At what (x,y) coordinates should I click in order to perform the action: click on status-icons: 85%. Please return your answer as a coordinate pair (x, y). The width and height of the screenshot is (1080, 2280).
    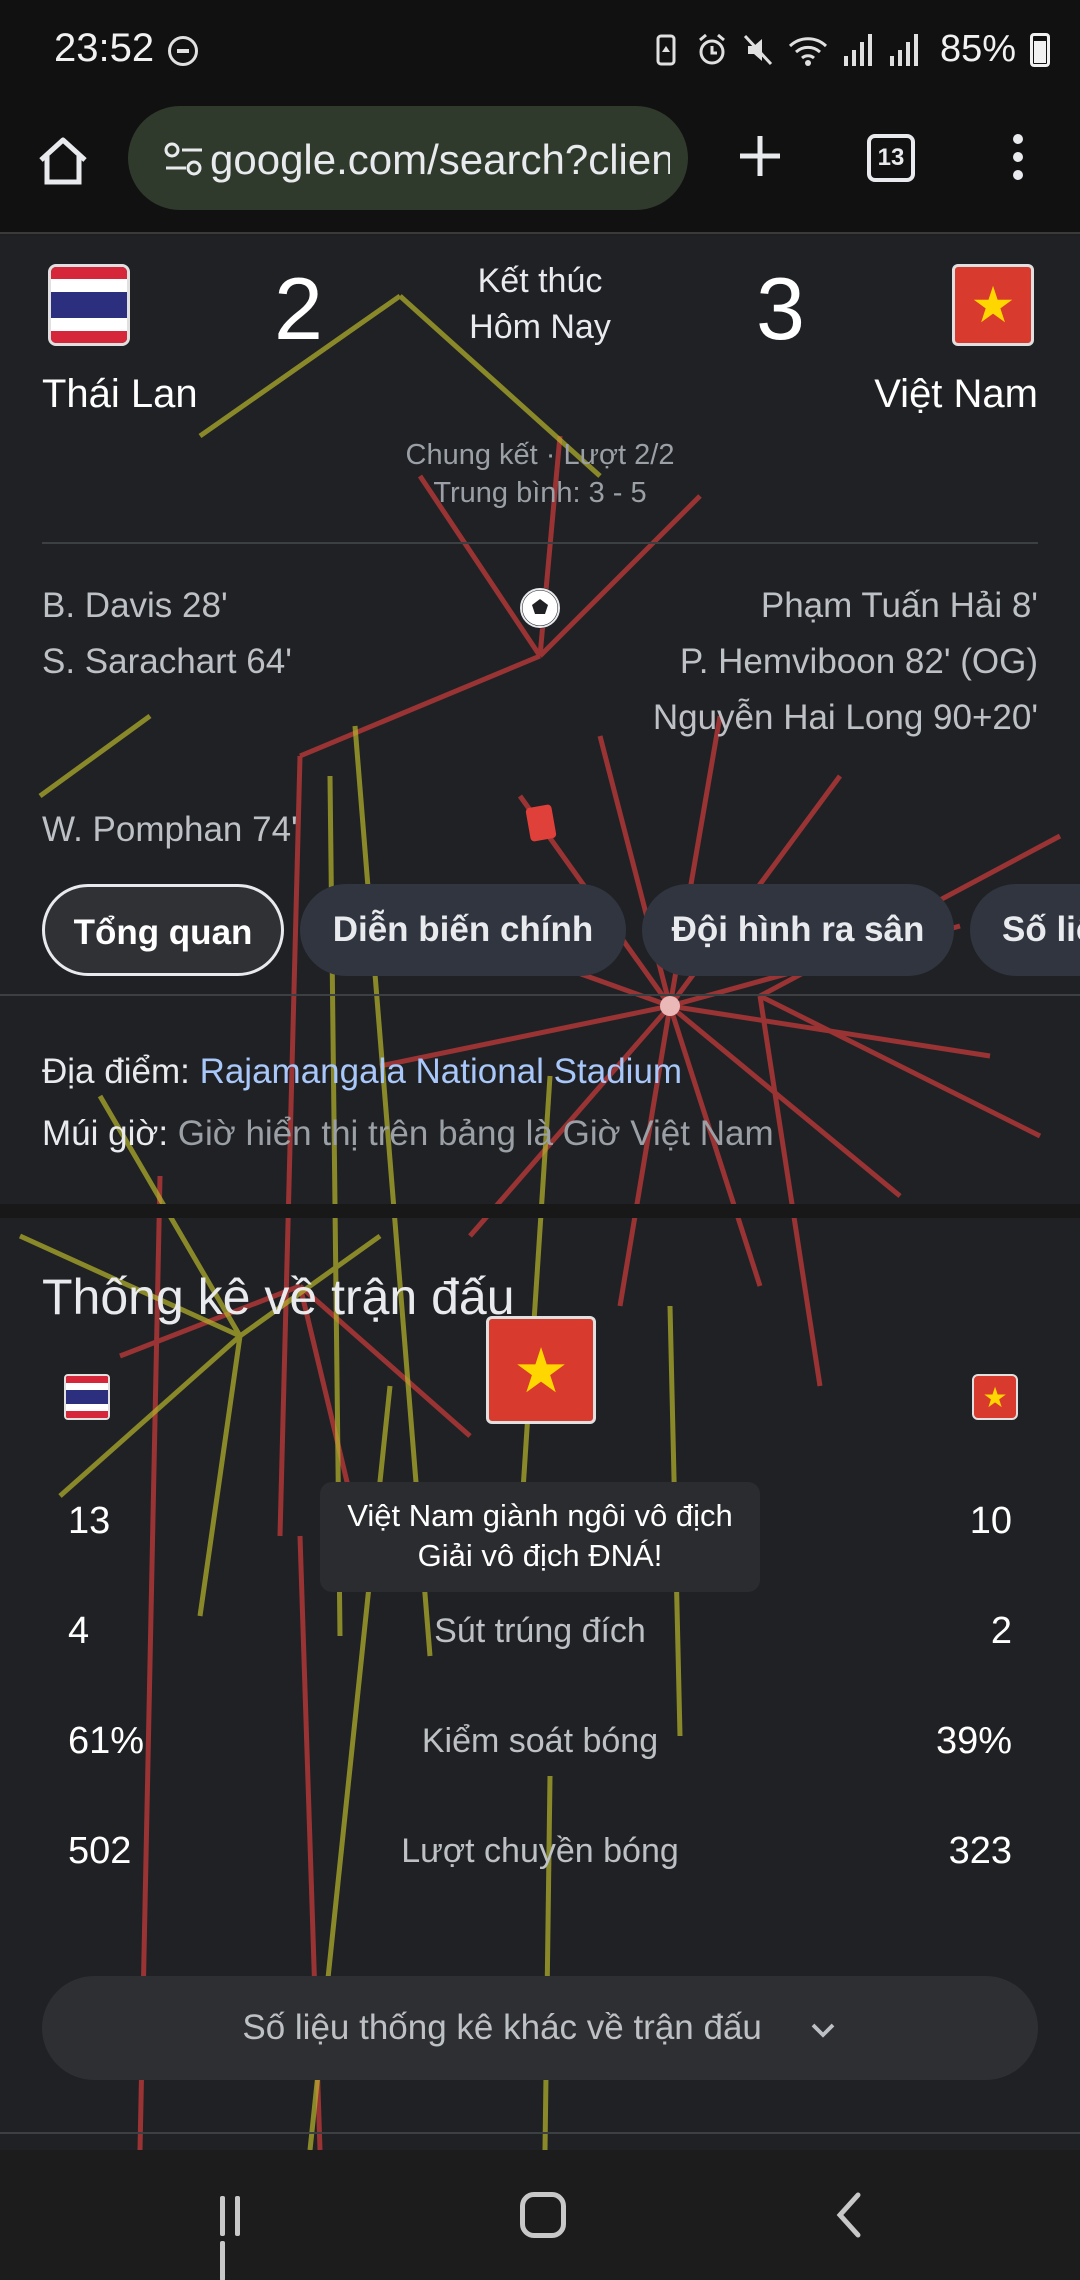
    Looking at the image, I should click on (850, 49).